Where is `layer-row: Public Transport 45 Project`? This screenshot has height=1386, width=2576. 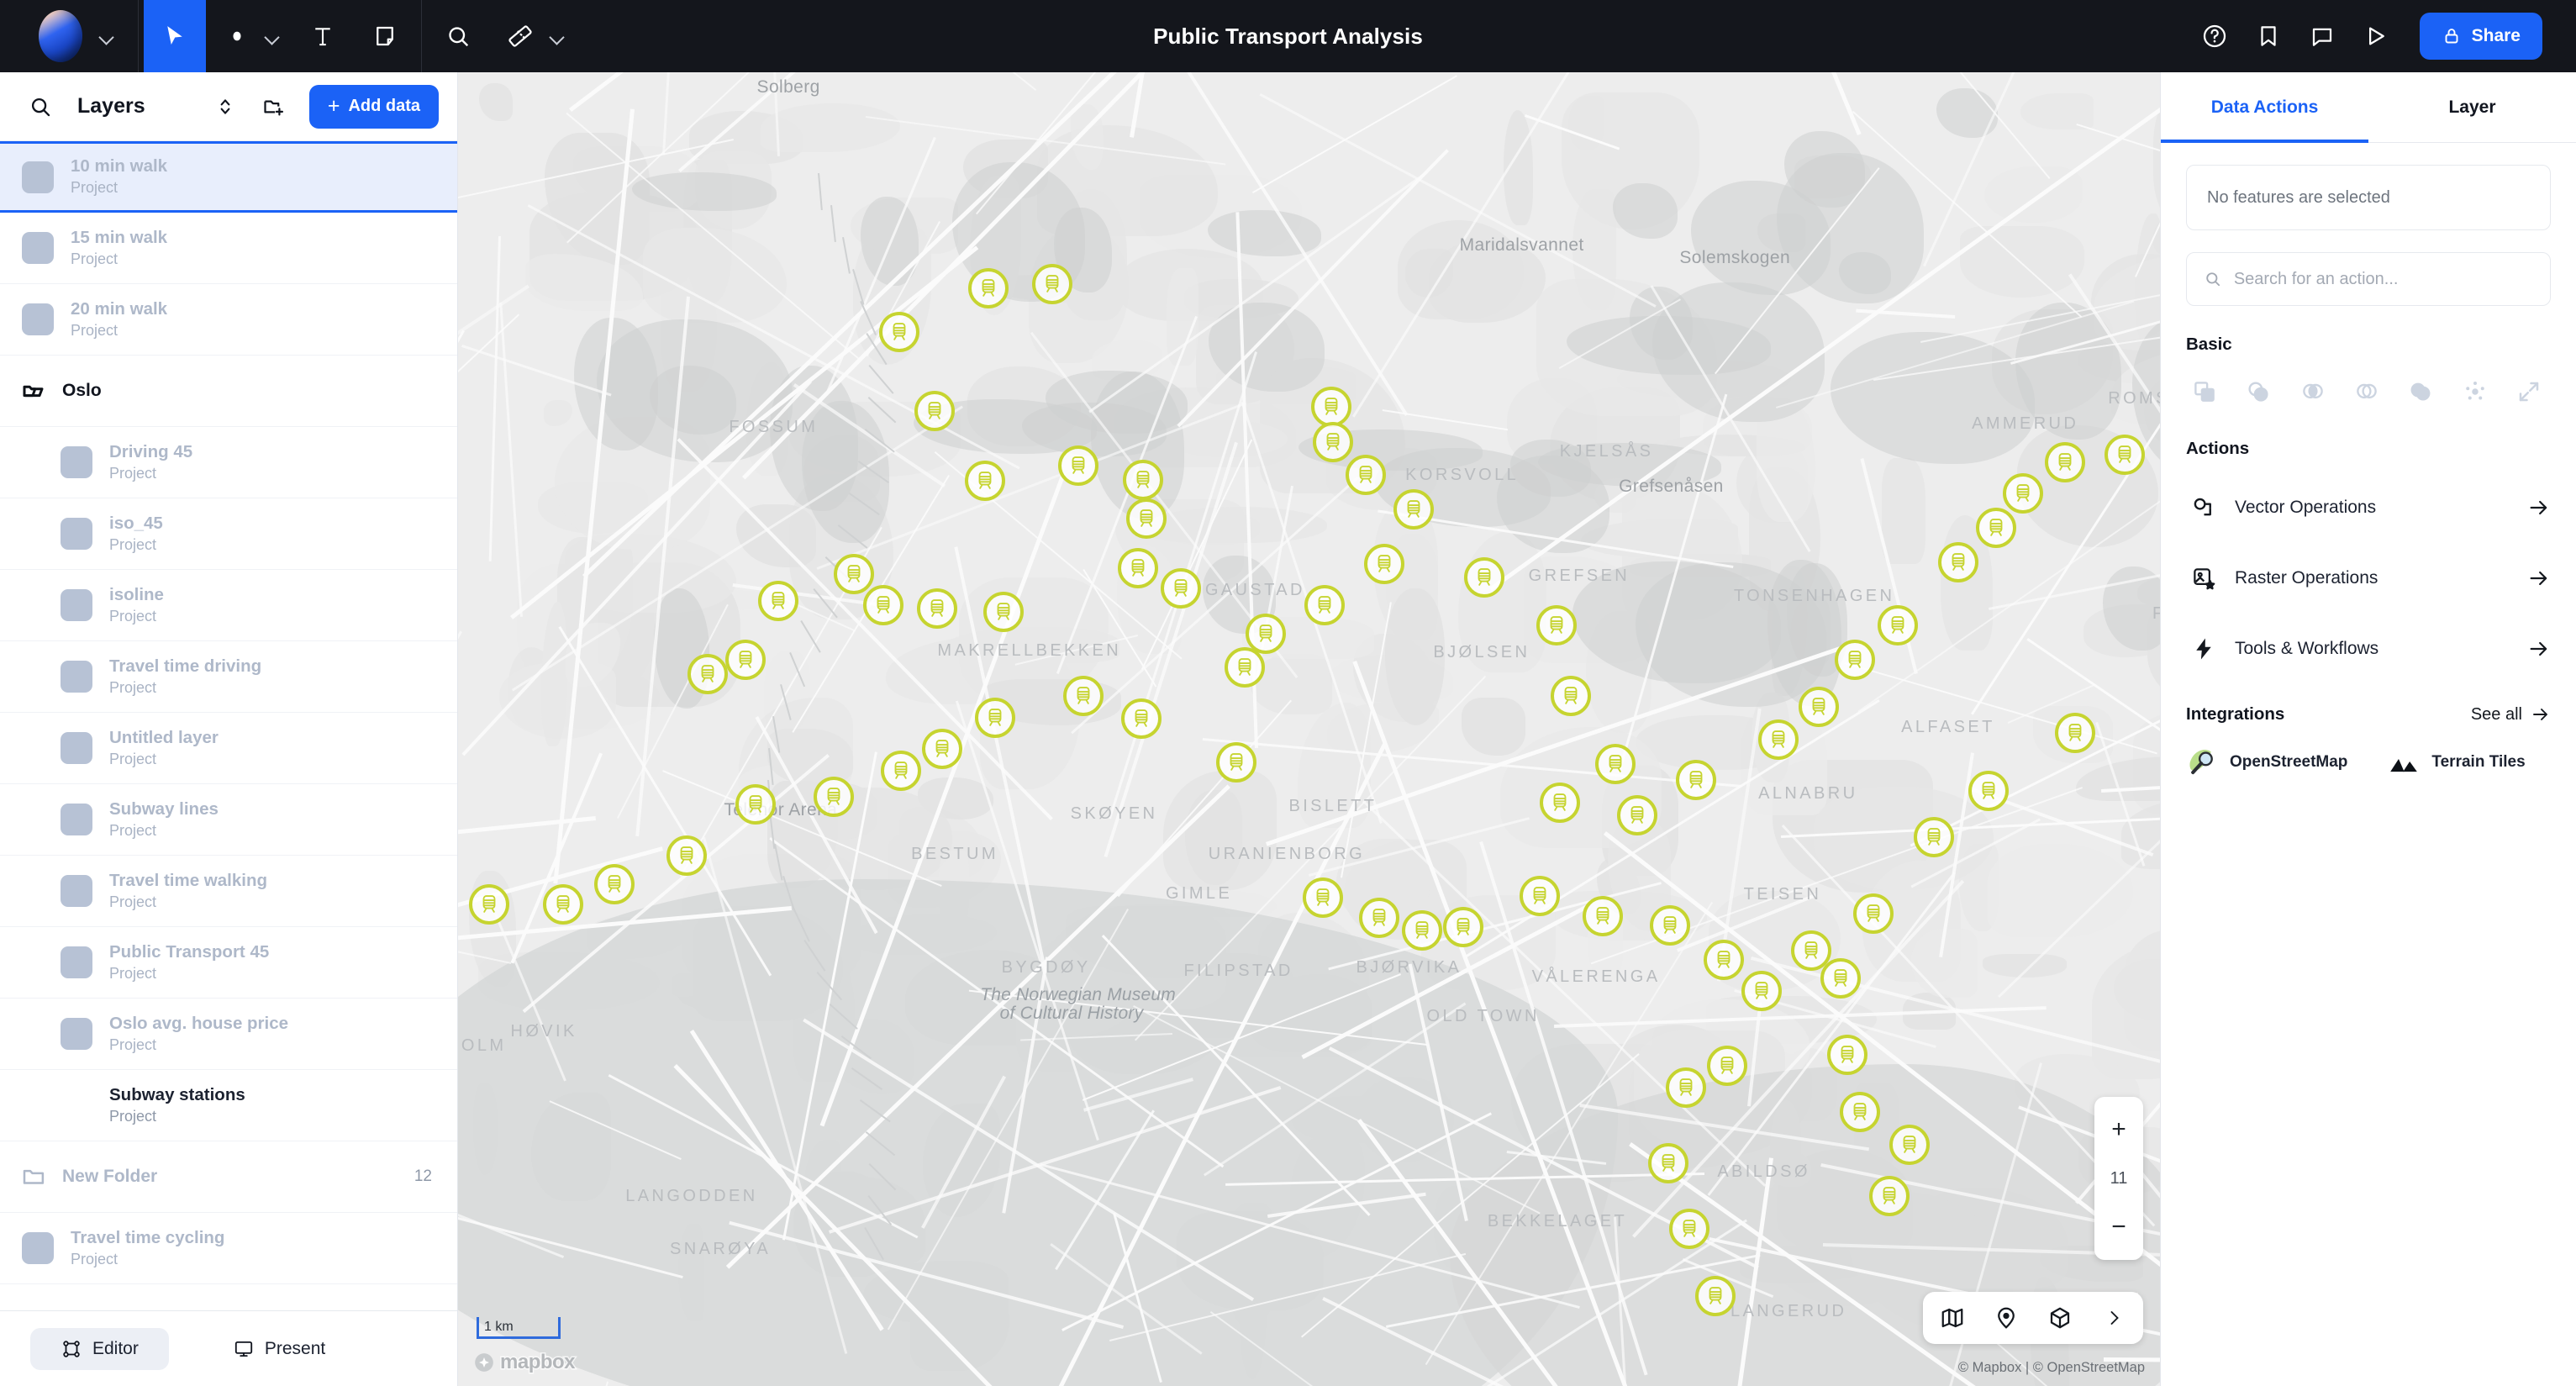 layer-row: Public Transport 45 Project is located at coordinates (228, 963).